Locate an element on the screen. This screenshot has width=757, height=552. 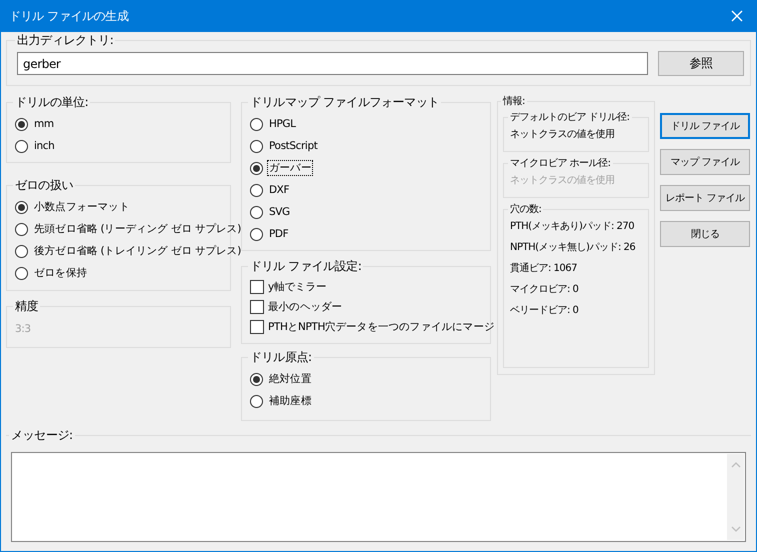
group-label: マイクロビア ホール径: is located at coordinates (560, 163).